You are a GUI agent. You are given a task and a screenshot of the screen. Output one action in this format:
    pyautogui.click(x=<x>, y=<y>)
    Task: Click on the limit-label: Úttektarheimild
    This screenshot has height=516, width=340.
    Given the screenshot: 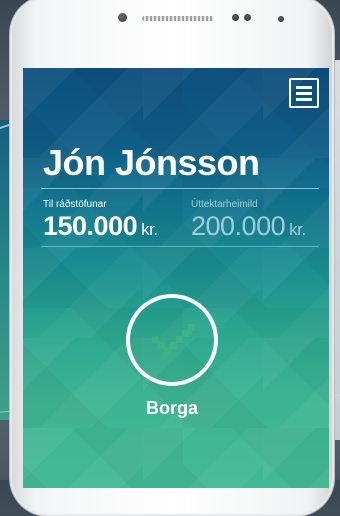 What is the action you would take?
    pyautogui.click(x=224, y=204)
    